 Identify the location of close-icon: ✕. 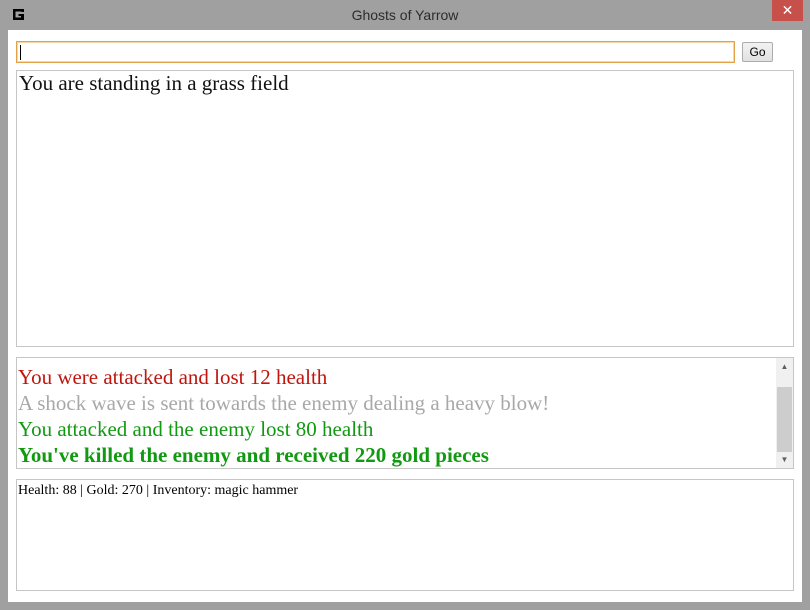
(787, 10).